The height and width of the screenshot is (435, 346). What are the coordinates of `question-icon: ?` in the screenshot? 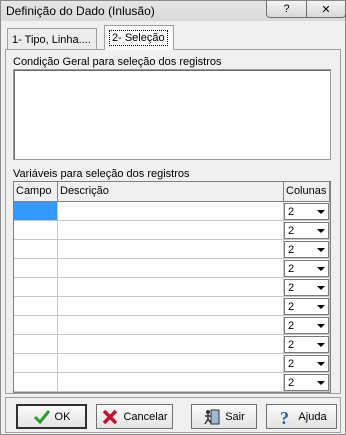 It's located at (286, 9).